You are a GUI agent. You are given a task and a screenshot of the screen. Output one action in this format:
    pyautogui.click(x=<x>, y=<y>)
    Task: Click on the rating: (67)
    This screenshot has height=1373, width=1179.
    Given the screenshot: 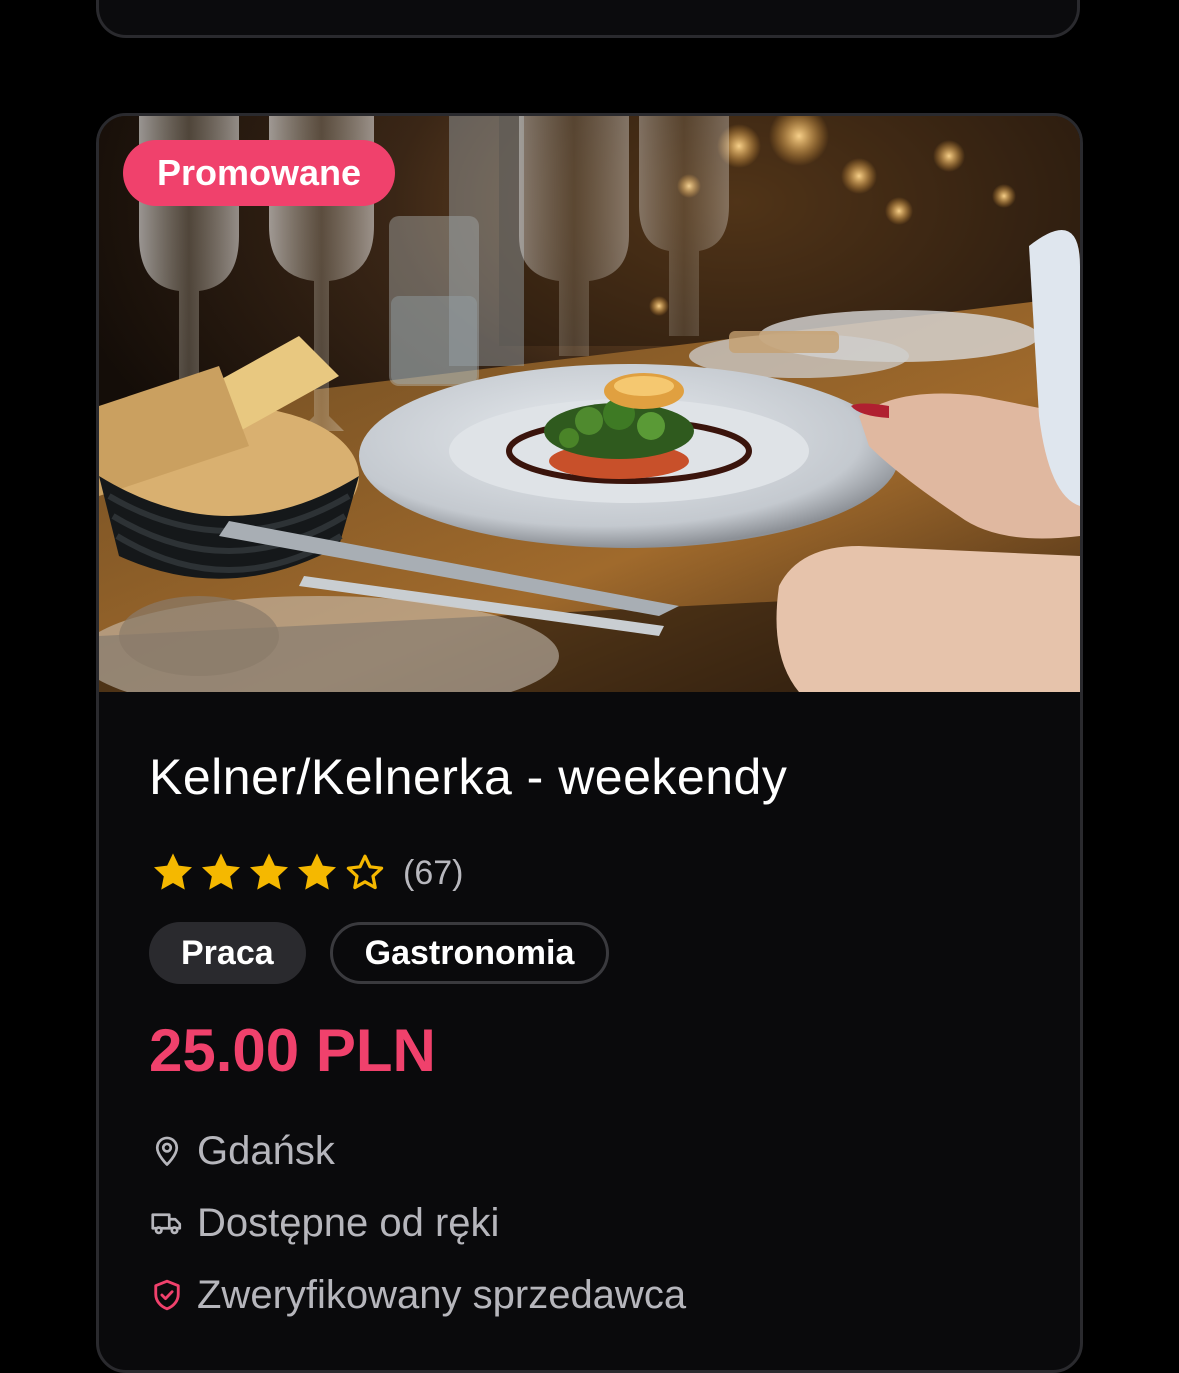 What is the action you would take?
    pyautogui.click(x=306, y=873)
    